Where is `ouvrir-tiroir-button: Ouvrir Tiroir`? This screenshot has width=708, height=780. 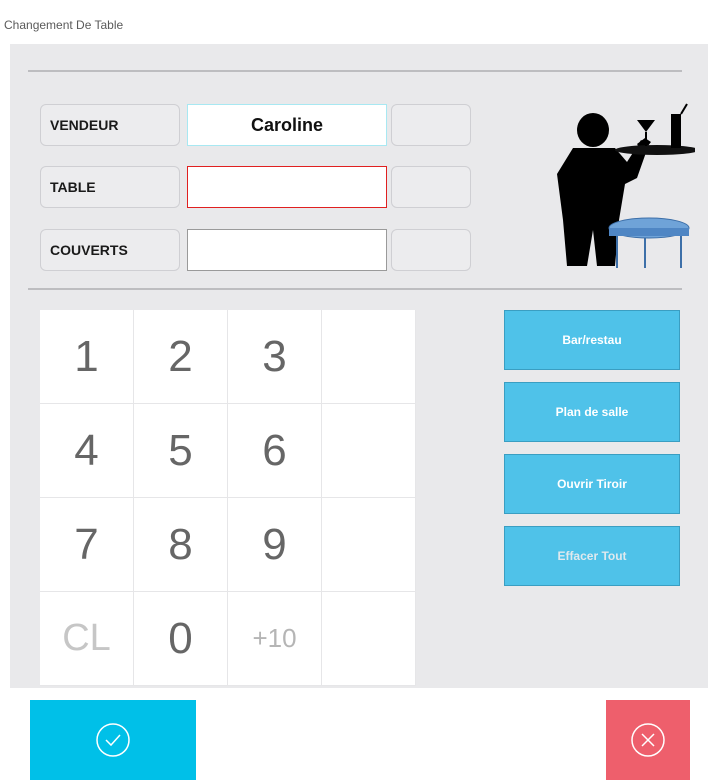
ouvrir-tiroir-button: Ouvrir Tiroir is located at coordinates (592, 484).